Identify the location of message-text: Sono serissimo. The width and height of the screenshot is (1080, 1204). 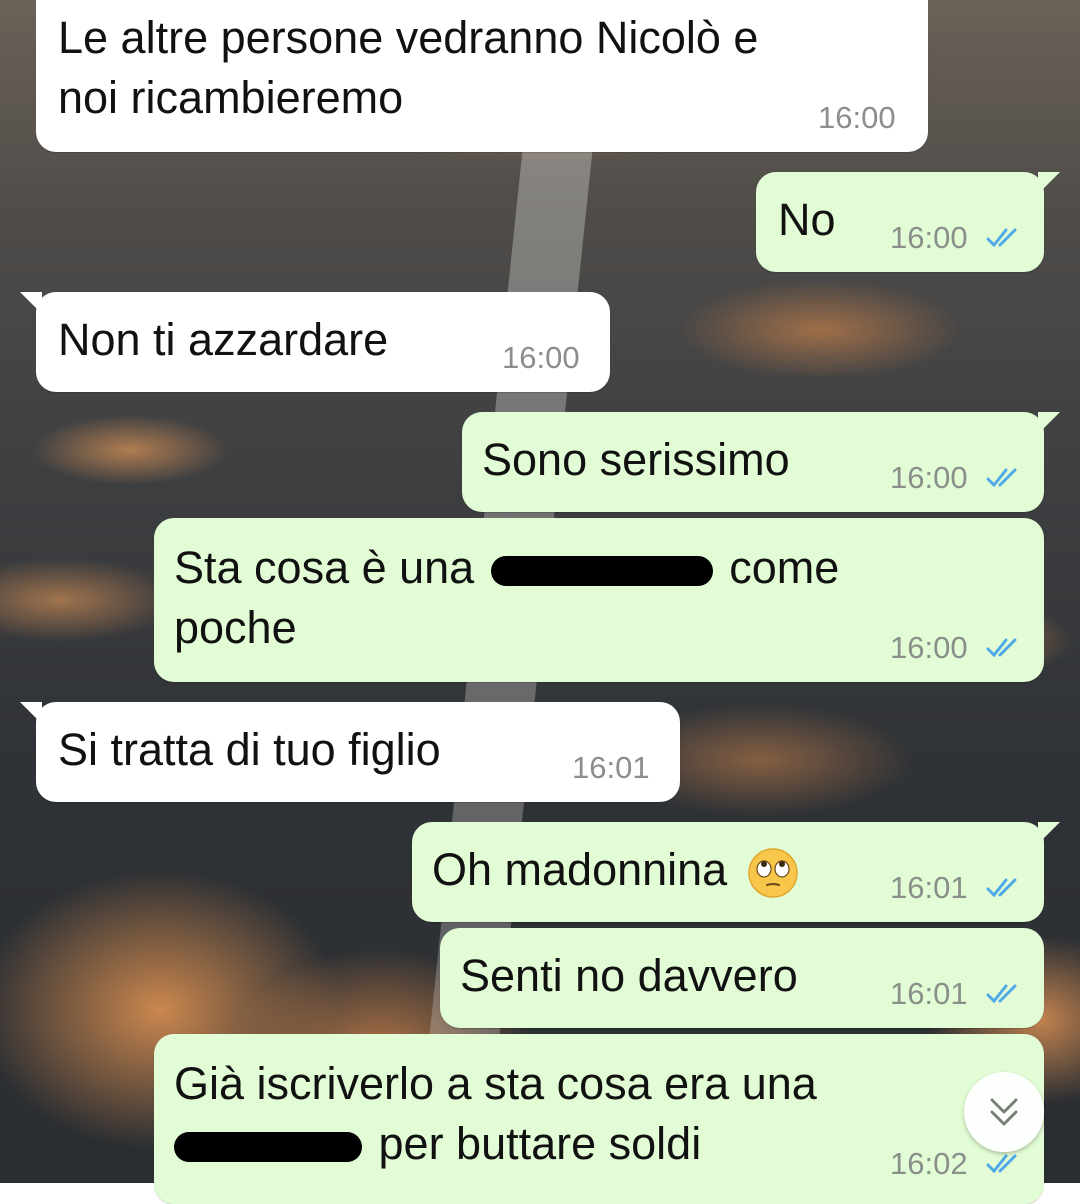
(636, 459).